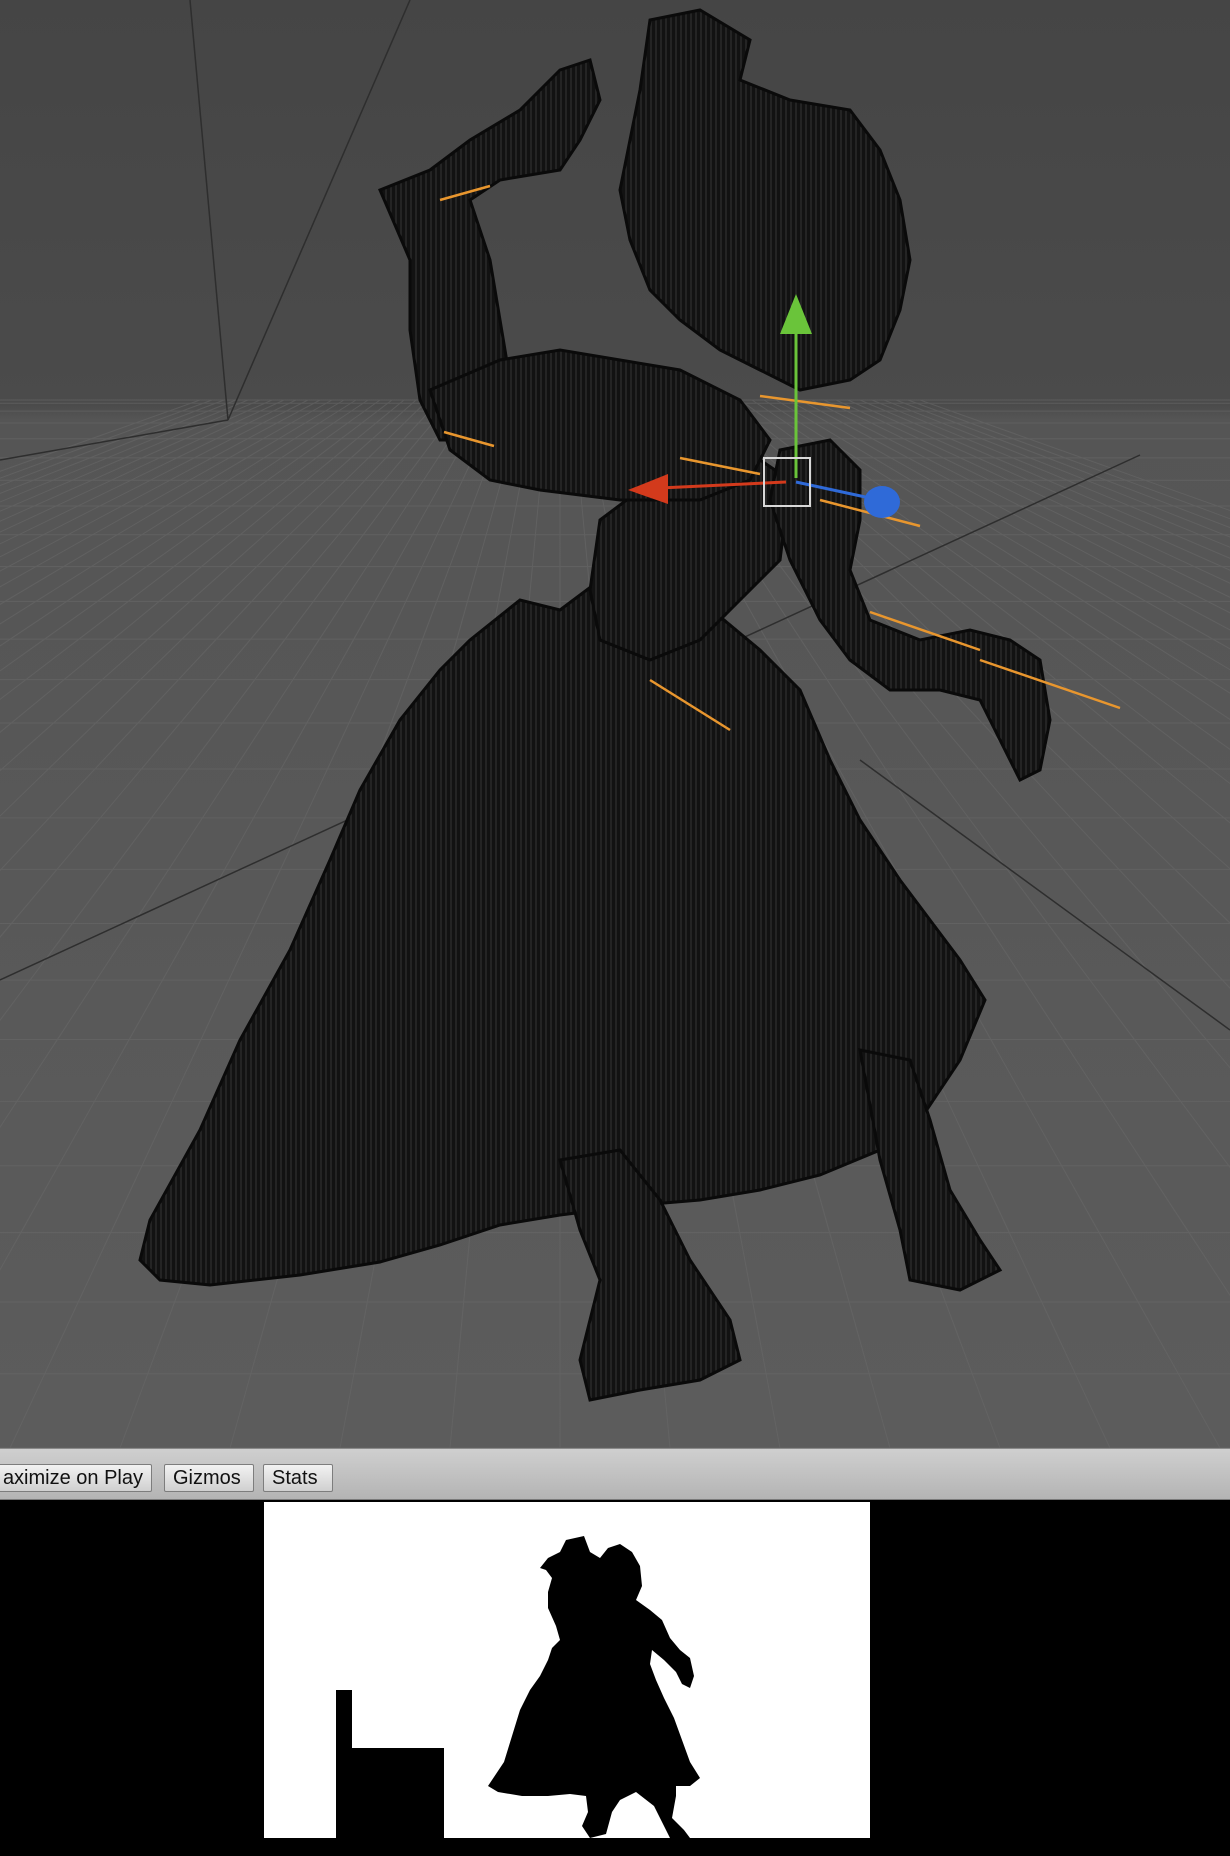  I want to click on stats-button: Stats, so click(298, 1478).